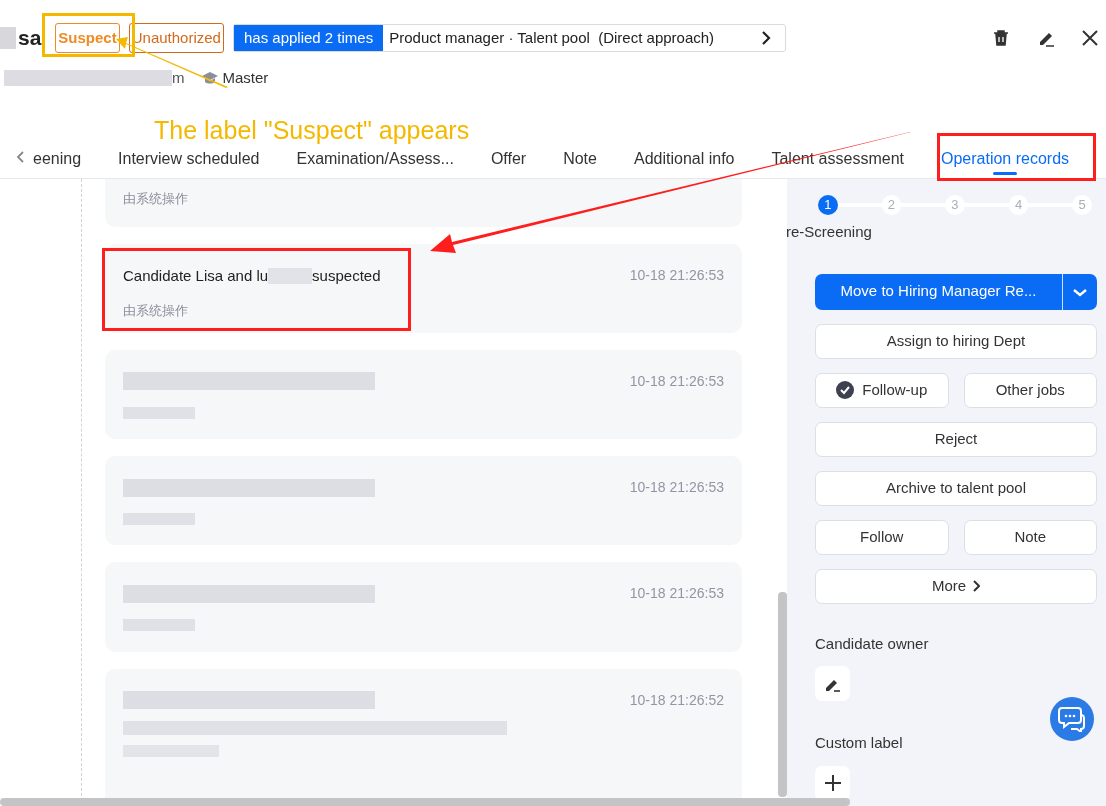  I want to click on edit-owner-button, so click(832, 683).